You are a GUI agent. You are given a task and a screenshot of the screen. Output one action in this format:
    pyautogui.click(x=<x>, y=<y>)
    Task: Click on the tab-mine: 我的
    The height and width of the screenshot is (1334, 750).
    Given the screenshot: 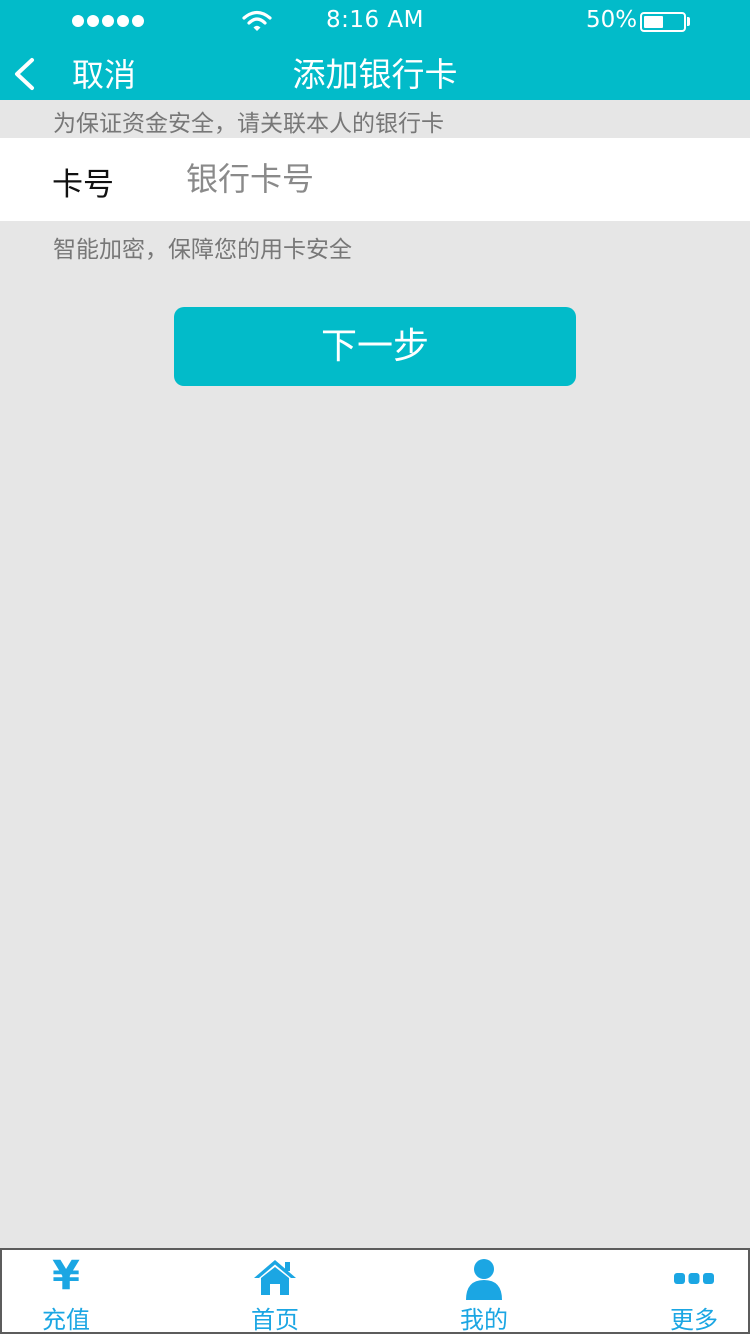 What is the action you would take?
    pyautogui.click(x=484, y=1292)
    